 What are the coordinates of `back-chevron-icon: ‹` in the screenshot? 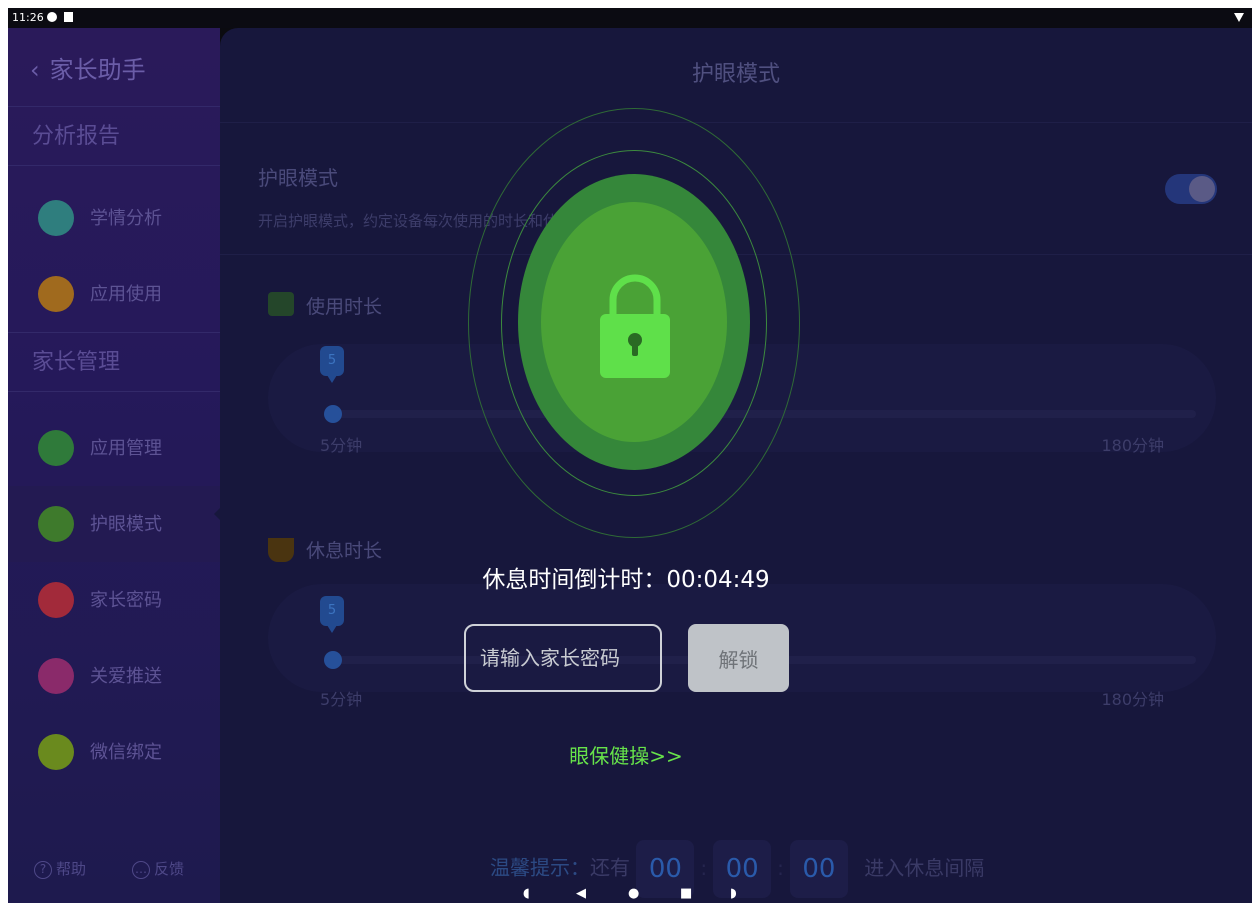 It's located at (35, 70).